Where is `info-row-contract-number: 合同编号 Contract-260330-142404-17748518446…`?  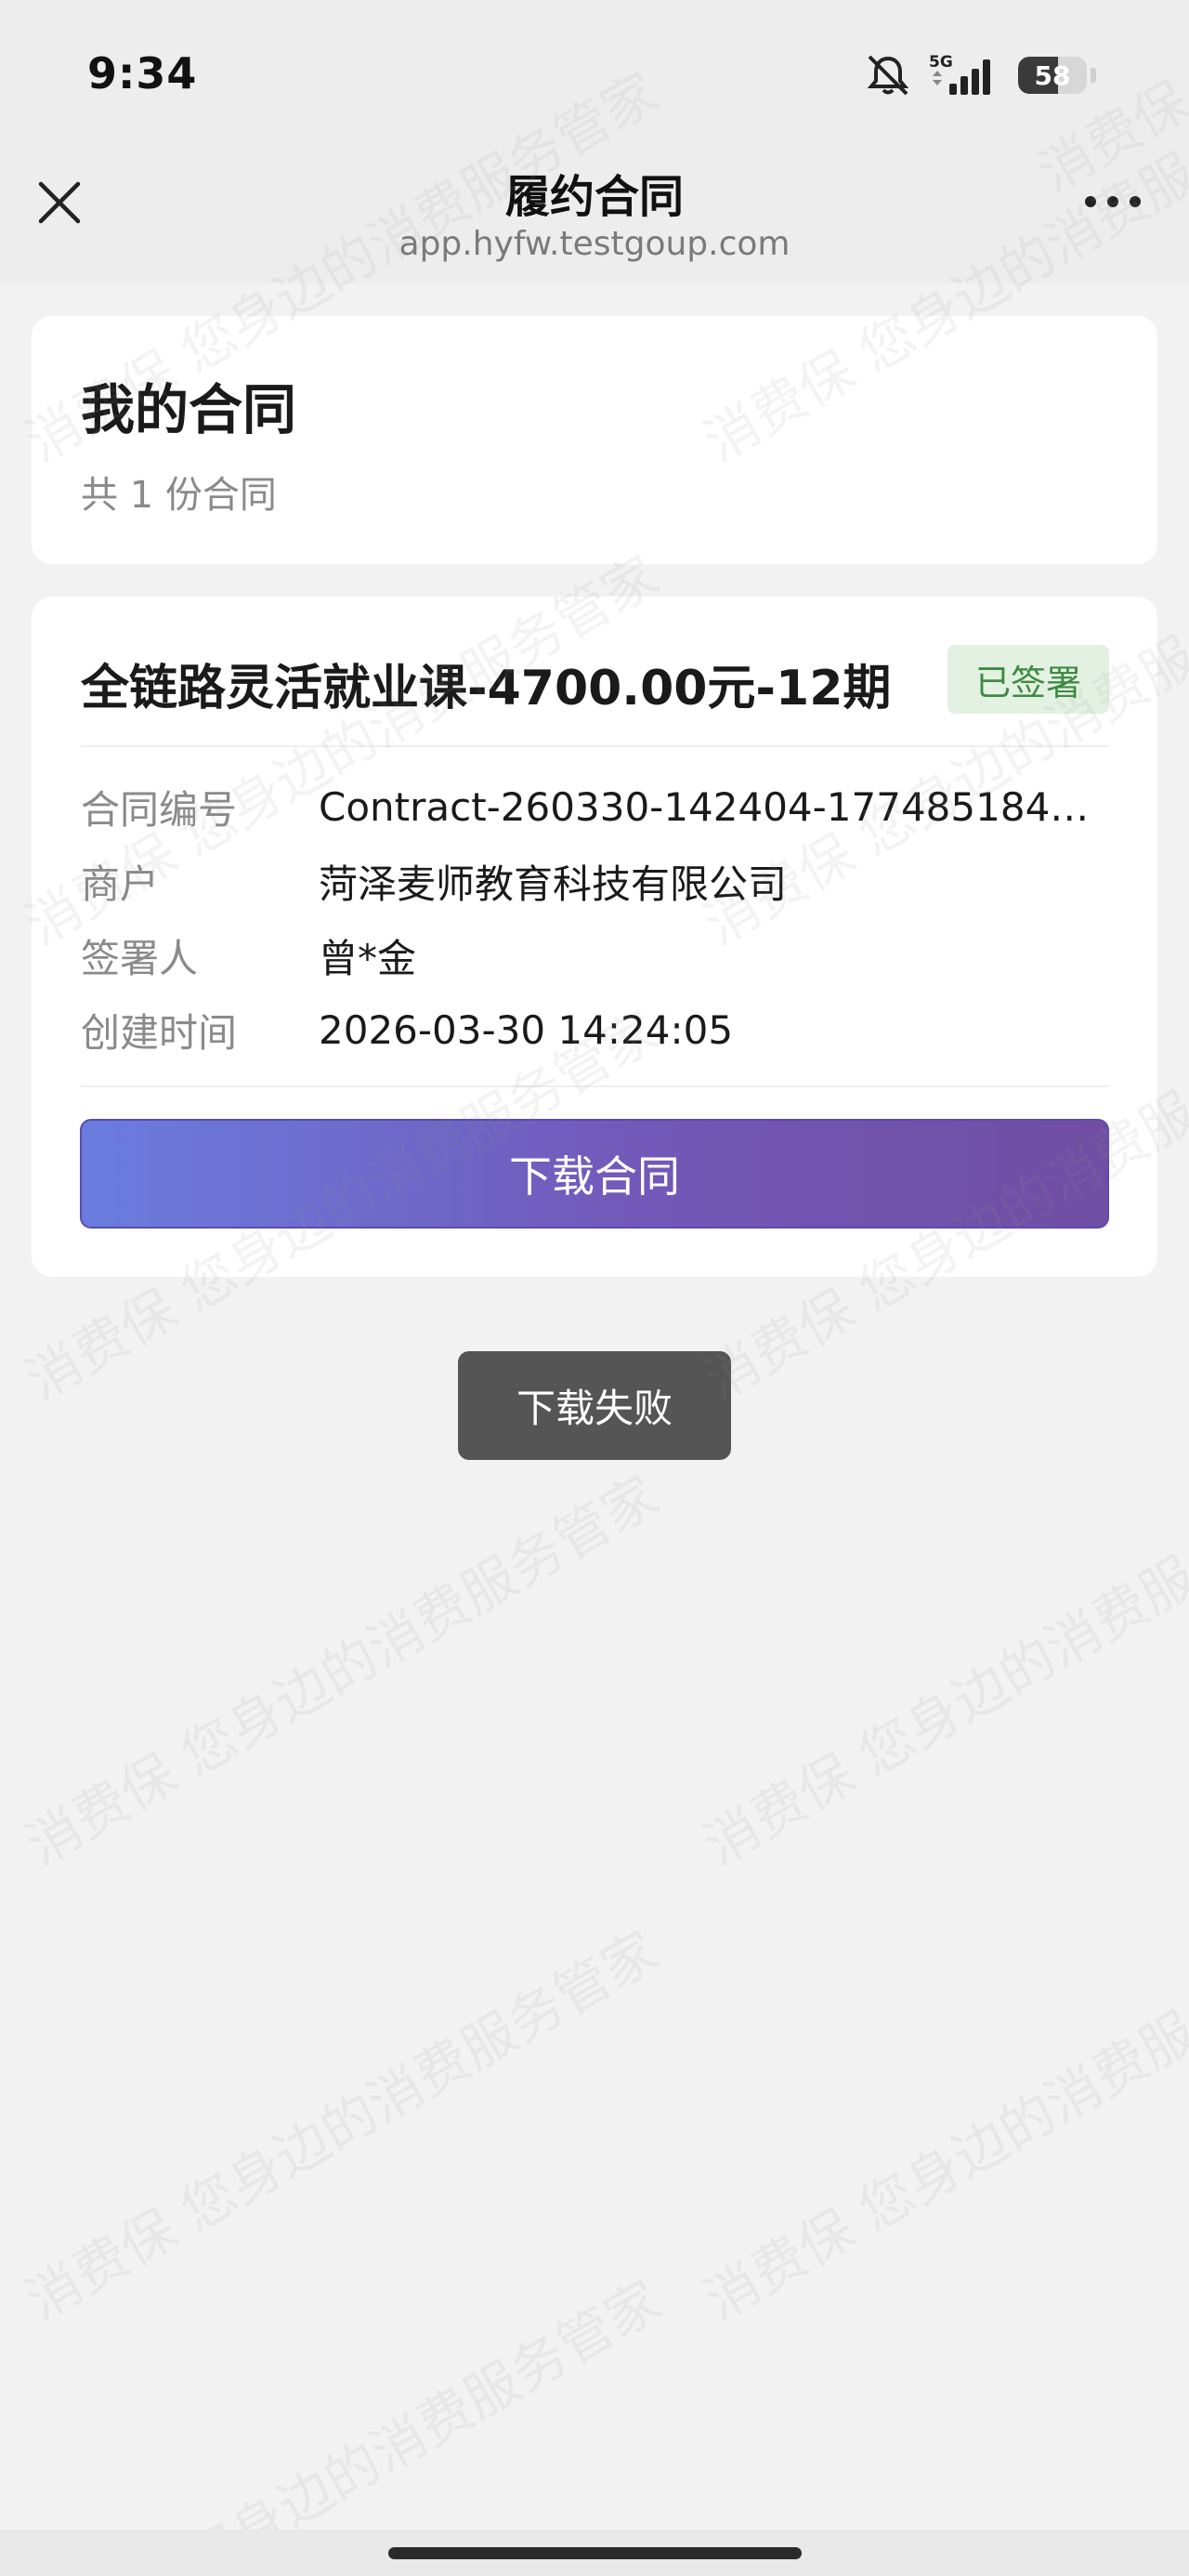 info-row-contract-number: 合同编号 Contract-260330-142404-17748518446… is located at coordinates (595, 806).